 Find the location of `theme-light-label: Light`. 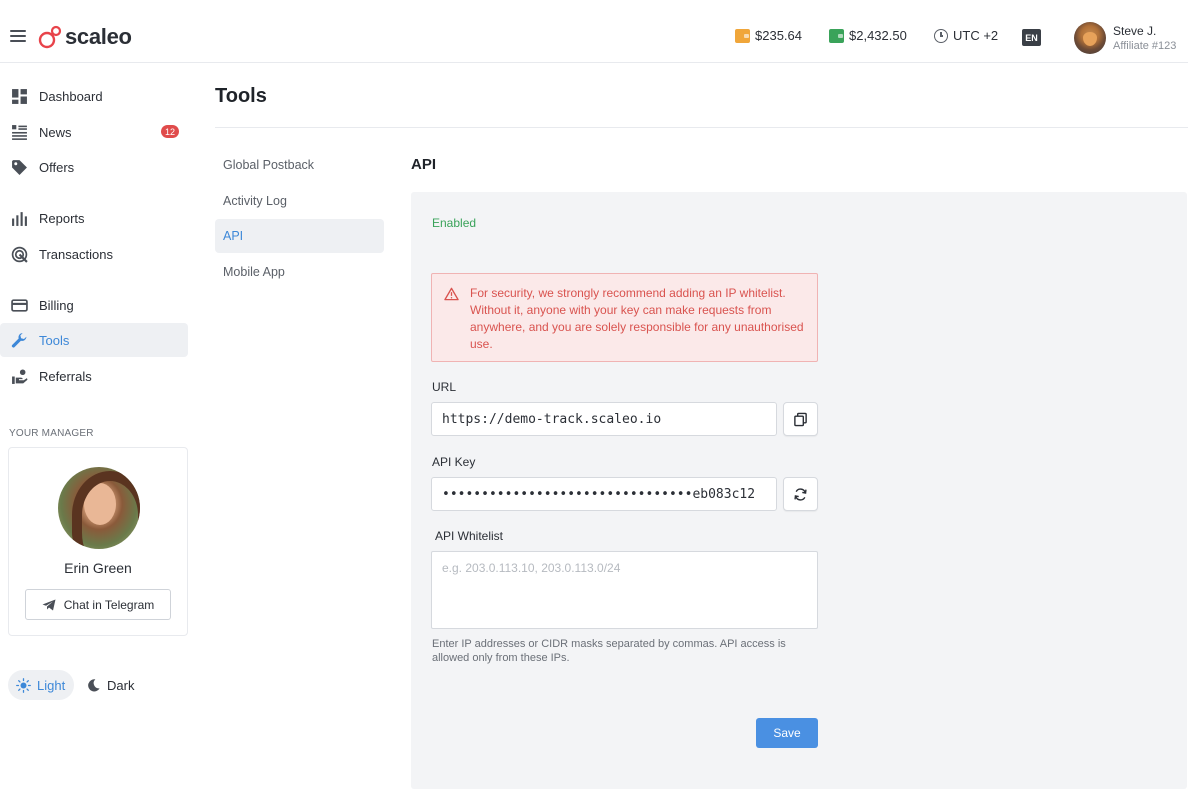

theme-light-label: Light is located at coordinates (51, 685).